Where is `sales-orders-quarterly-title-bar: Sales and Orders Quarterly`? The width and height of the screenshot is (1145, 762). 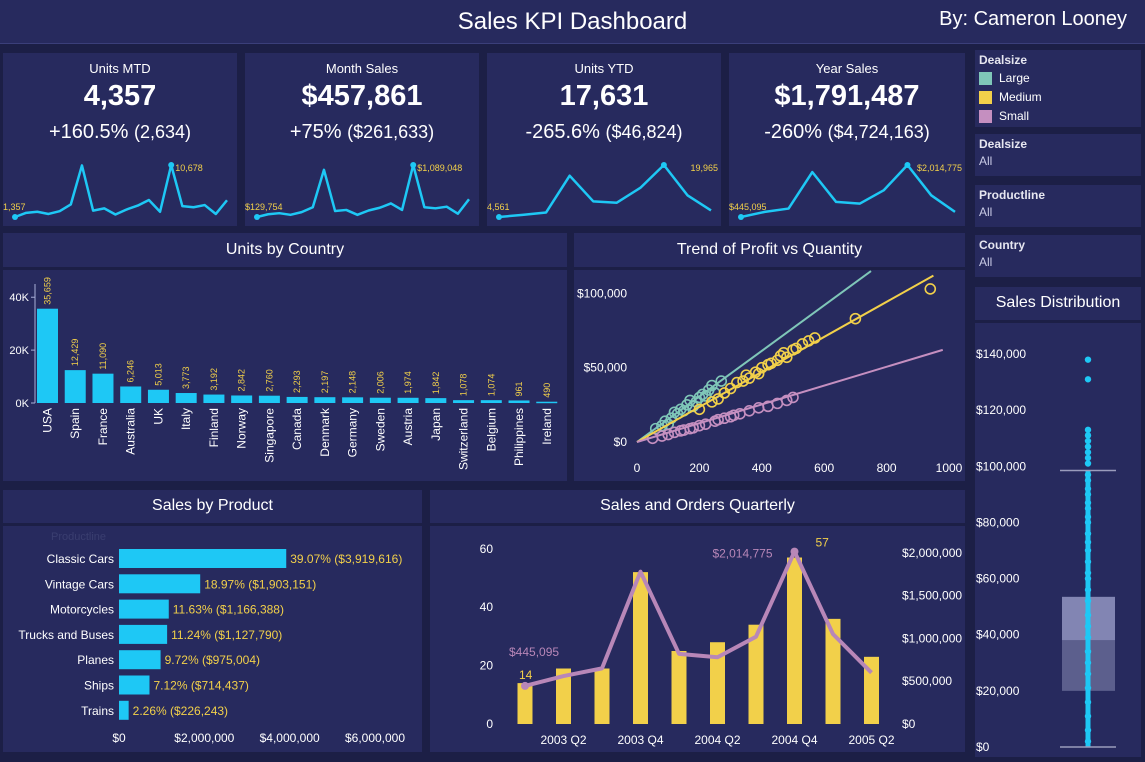 sales-orders-quarterly-title-bar: Sales and Orders Quarterly is located at coordinates (697, 506).